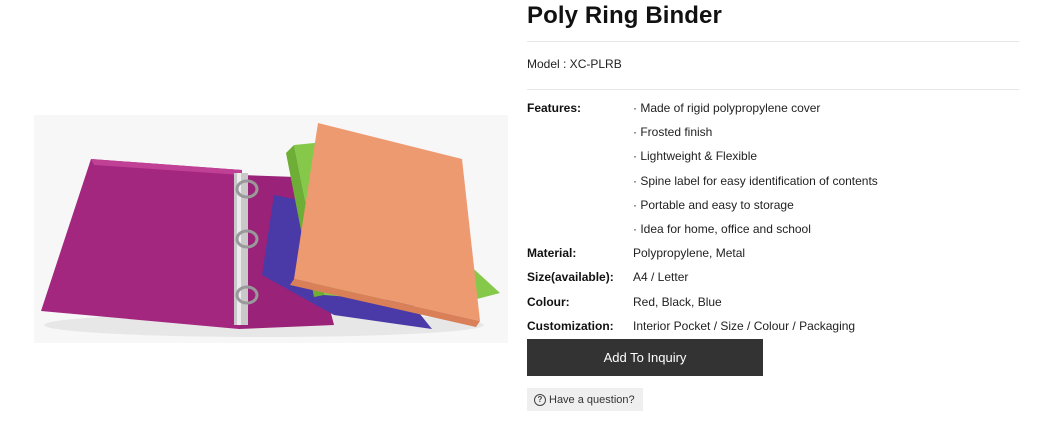 The image size is (1040, 422). What do you see at coordinates (773, 253) in the screenshot?
I see `spec-row-material: Material: Polypropylene, Metal` at bounding box center [773, 253].